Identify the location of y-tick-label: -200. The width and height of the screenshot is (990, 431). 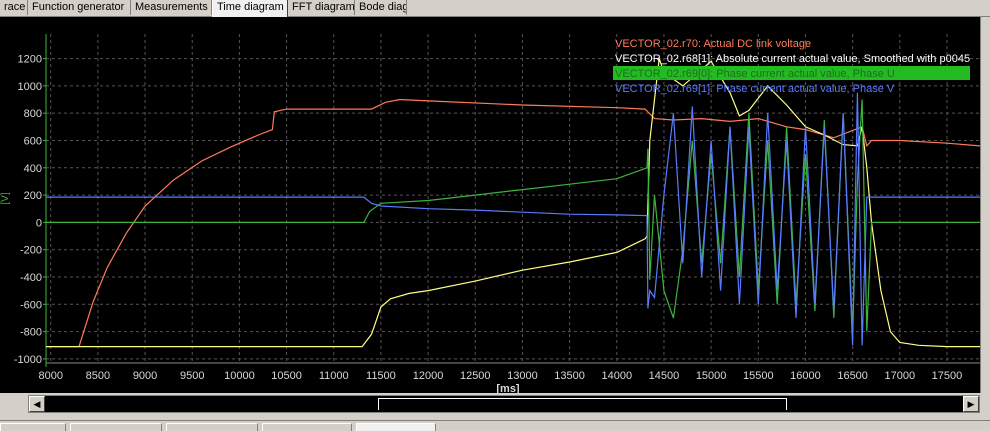
(31, 251).